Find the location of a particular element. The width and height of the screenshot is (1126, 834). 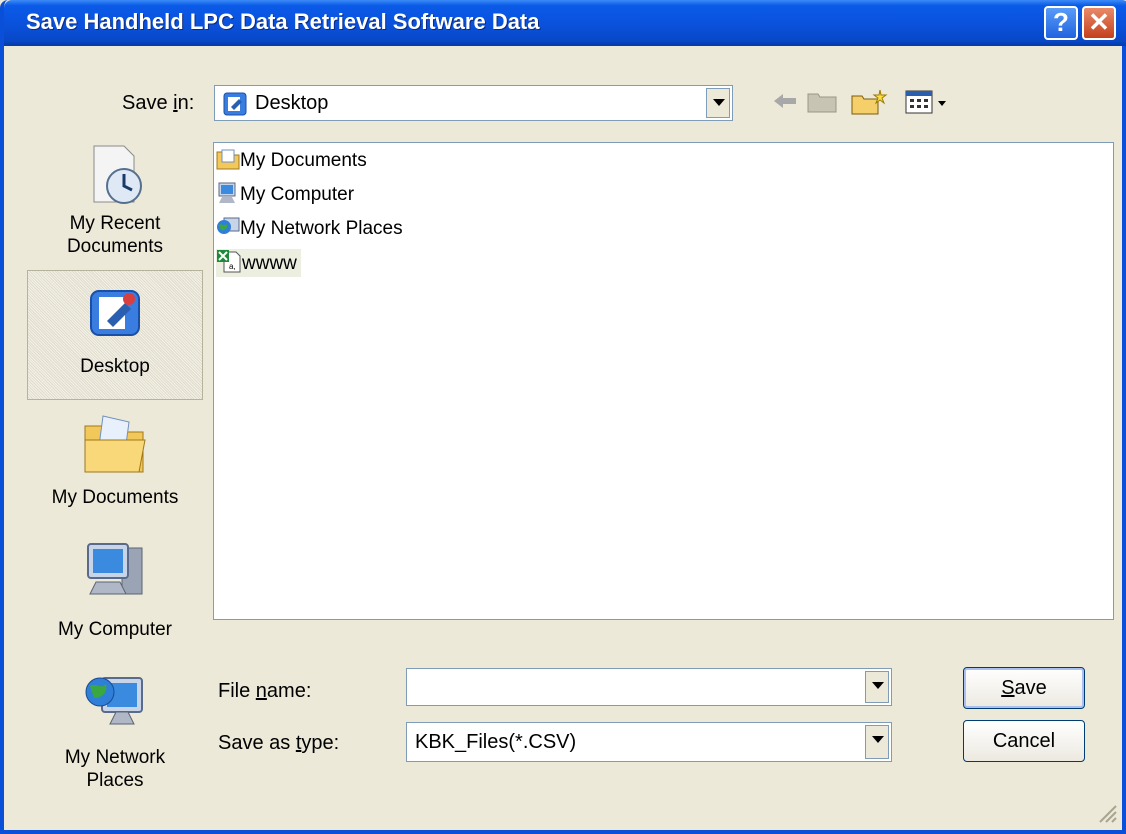

list-item: My Documents is located at coordinates (291, 161).